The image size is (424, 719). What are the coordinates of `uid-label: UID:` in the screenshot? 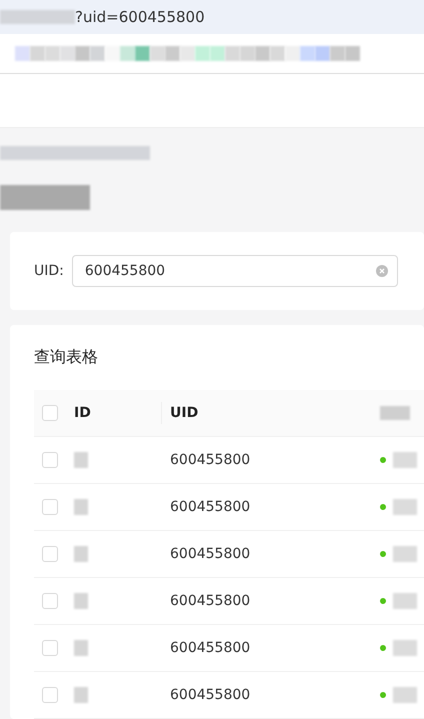 It's located at (49, 270).